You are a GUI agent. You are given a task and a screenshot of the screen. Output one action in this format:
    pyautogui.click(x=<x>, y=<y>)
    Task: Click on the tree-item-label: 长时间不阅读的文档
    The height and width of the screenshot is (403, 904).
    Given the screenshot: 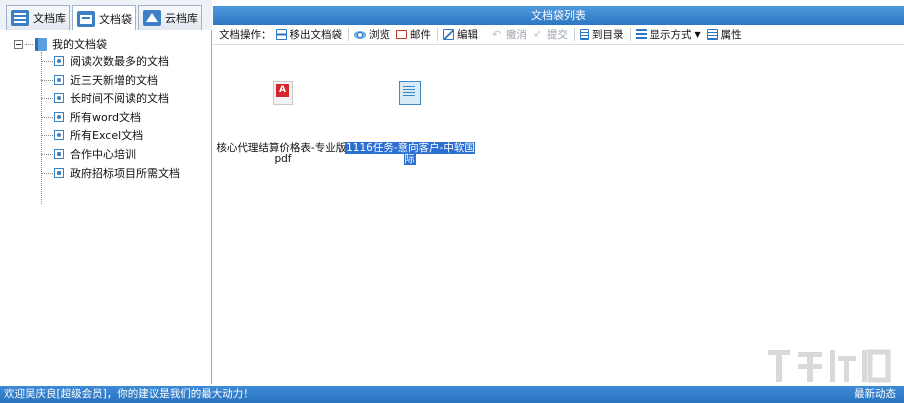 What is the action you would take?
    pyautogui.click(x=119, y=98)
    